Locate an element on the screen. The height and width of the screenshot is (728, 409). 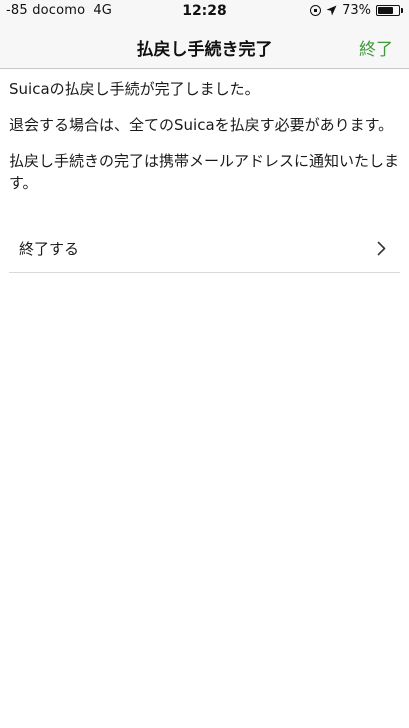
navigation-bar: 払戻し手続き完了 終了 is located at coordinates (204, 45).